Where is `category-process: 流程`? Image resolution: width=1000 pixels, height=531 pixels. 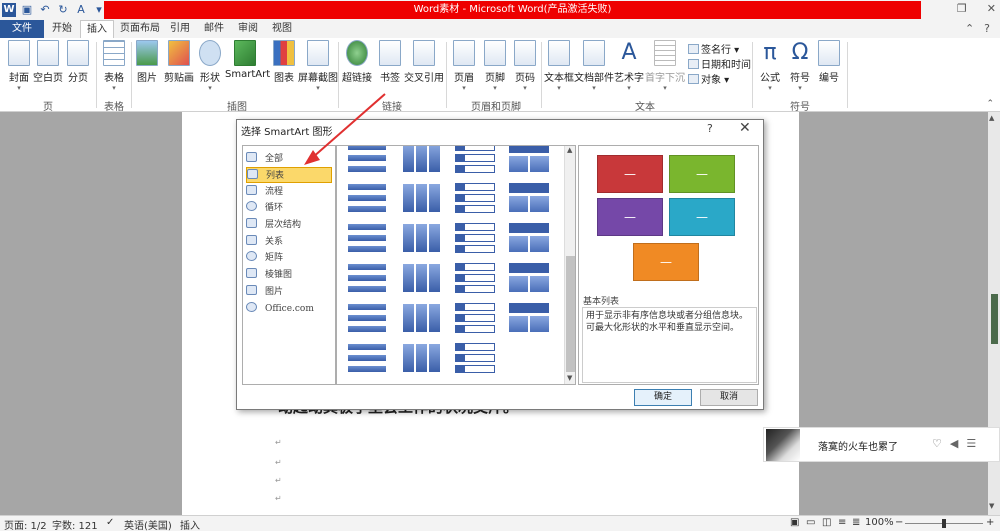
category-process: 流程 is located at coordinates (289, 192).